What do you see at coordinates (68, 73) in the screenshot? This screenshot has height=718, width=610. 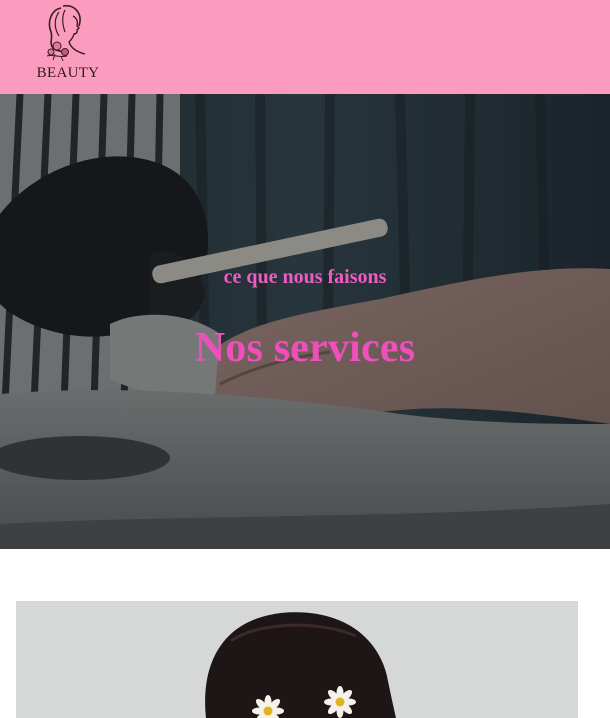 I see `brand-name: BEAUTY` at bounding box center [68, 73].